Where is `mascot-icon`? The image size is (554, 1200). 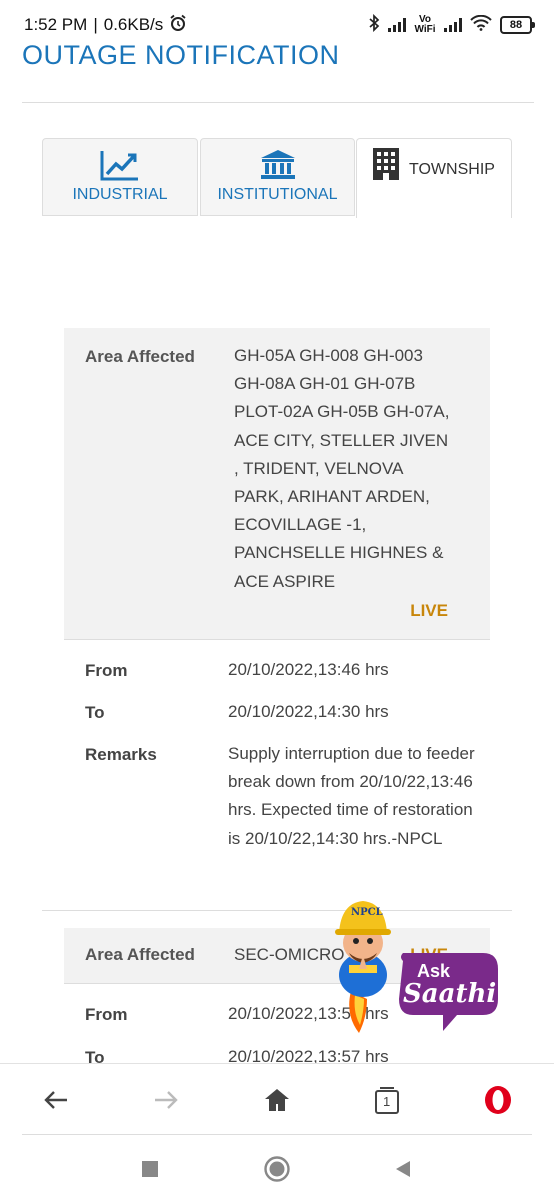
mascot-icon is located at coordinates (416, 967).